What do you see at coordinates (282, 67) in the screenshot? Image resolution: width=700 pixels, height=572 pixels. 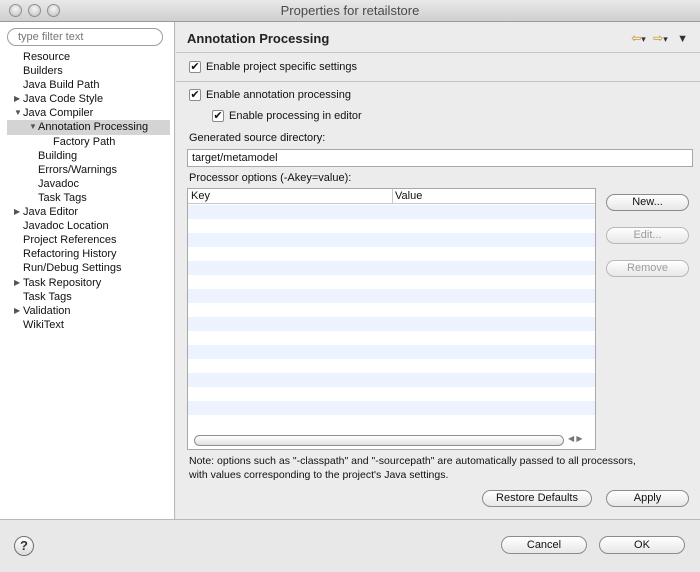 I see `enable-project-specific-label: Enable project specific settings` at bounding box center [282, 67].